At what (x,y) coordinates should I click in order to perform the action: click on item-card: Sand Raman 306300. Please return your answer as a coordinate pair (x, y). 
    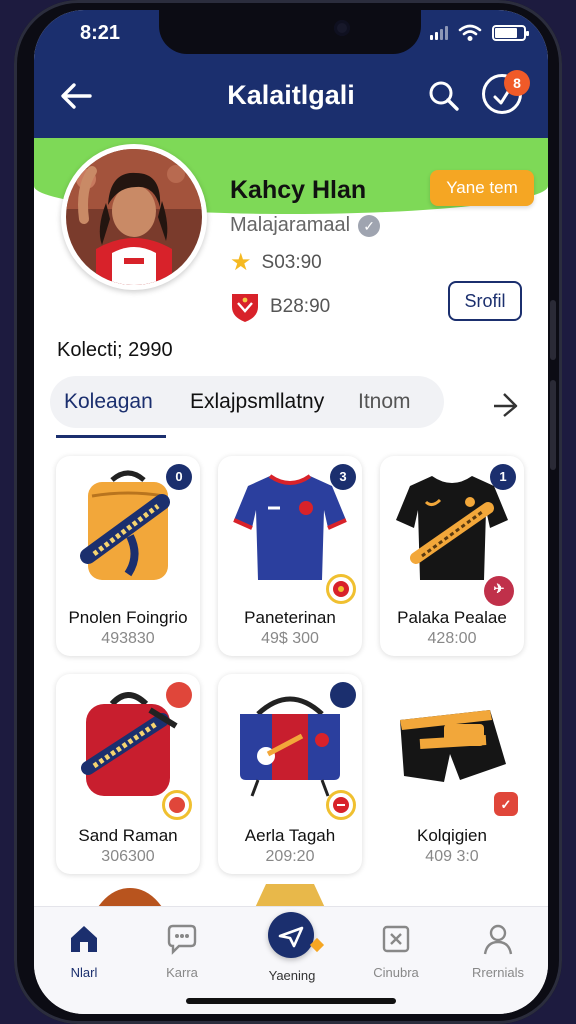
    Looking at the image, I should click on (128, 774).